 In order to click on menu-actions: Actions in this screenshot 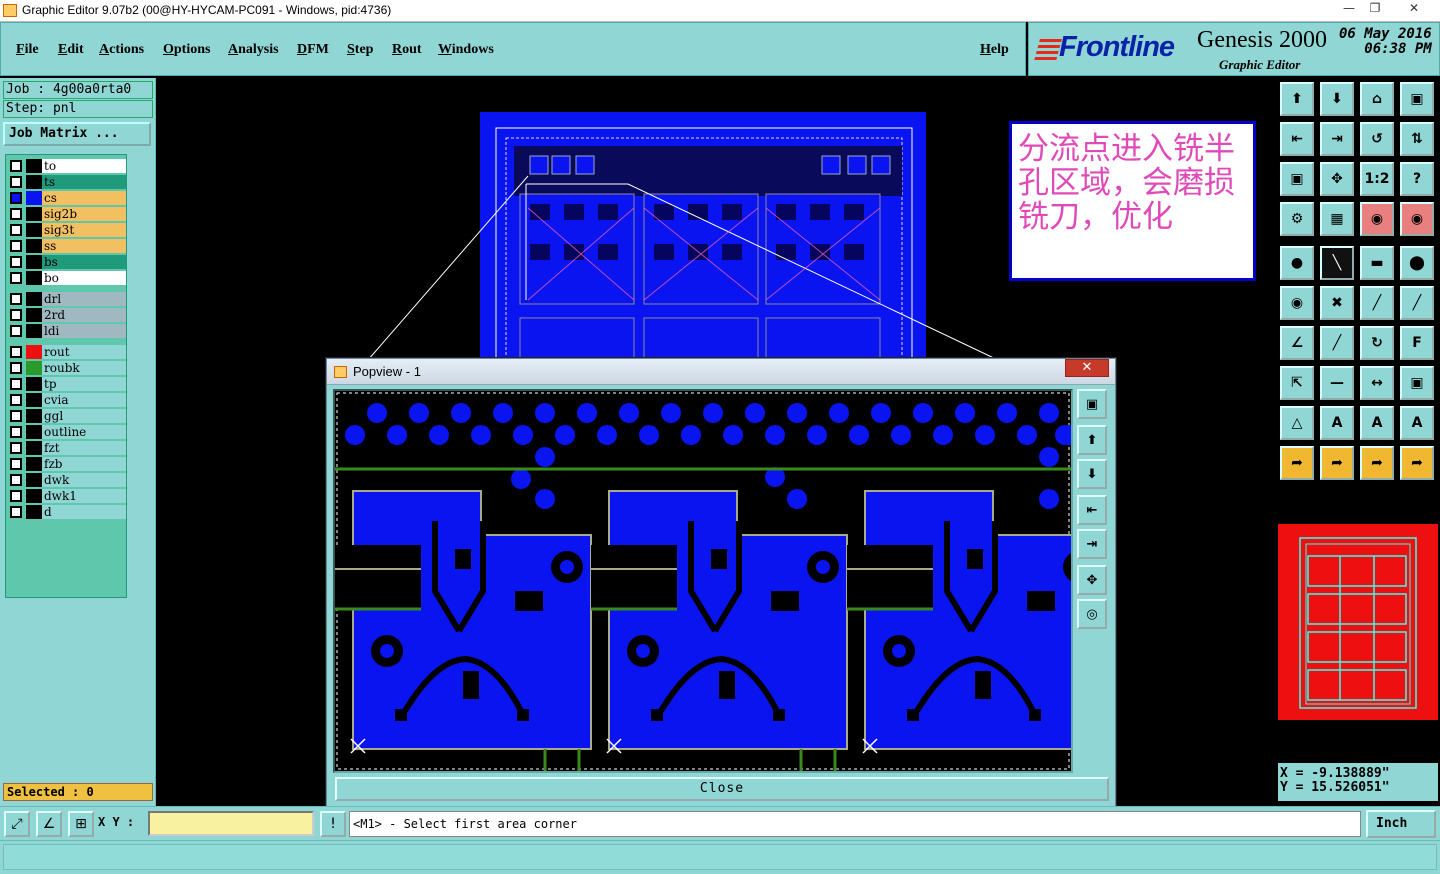, I will do `click(121, 50)`.